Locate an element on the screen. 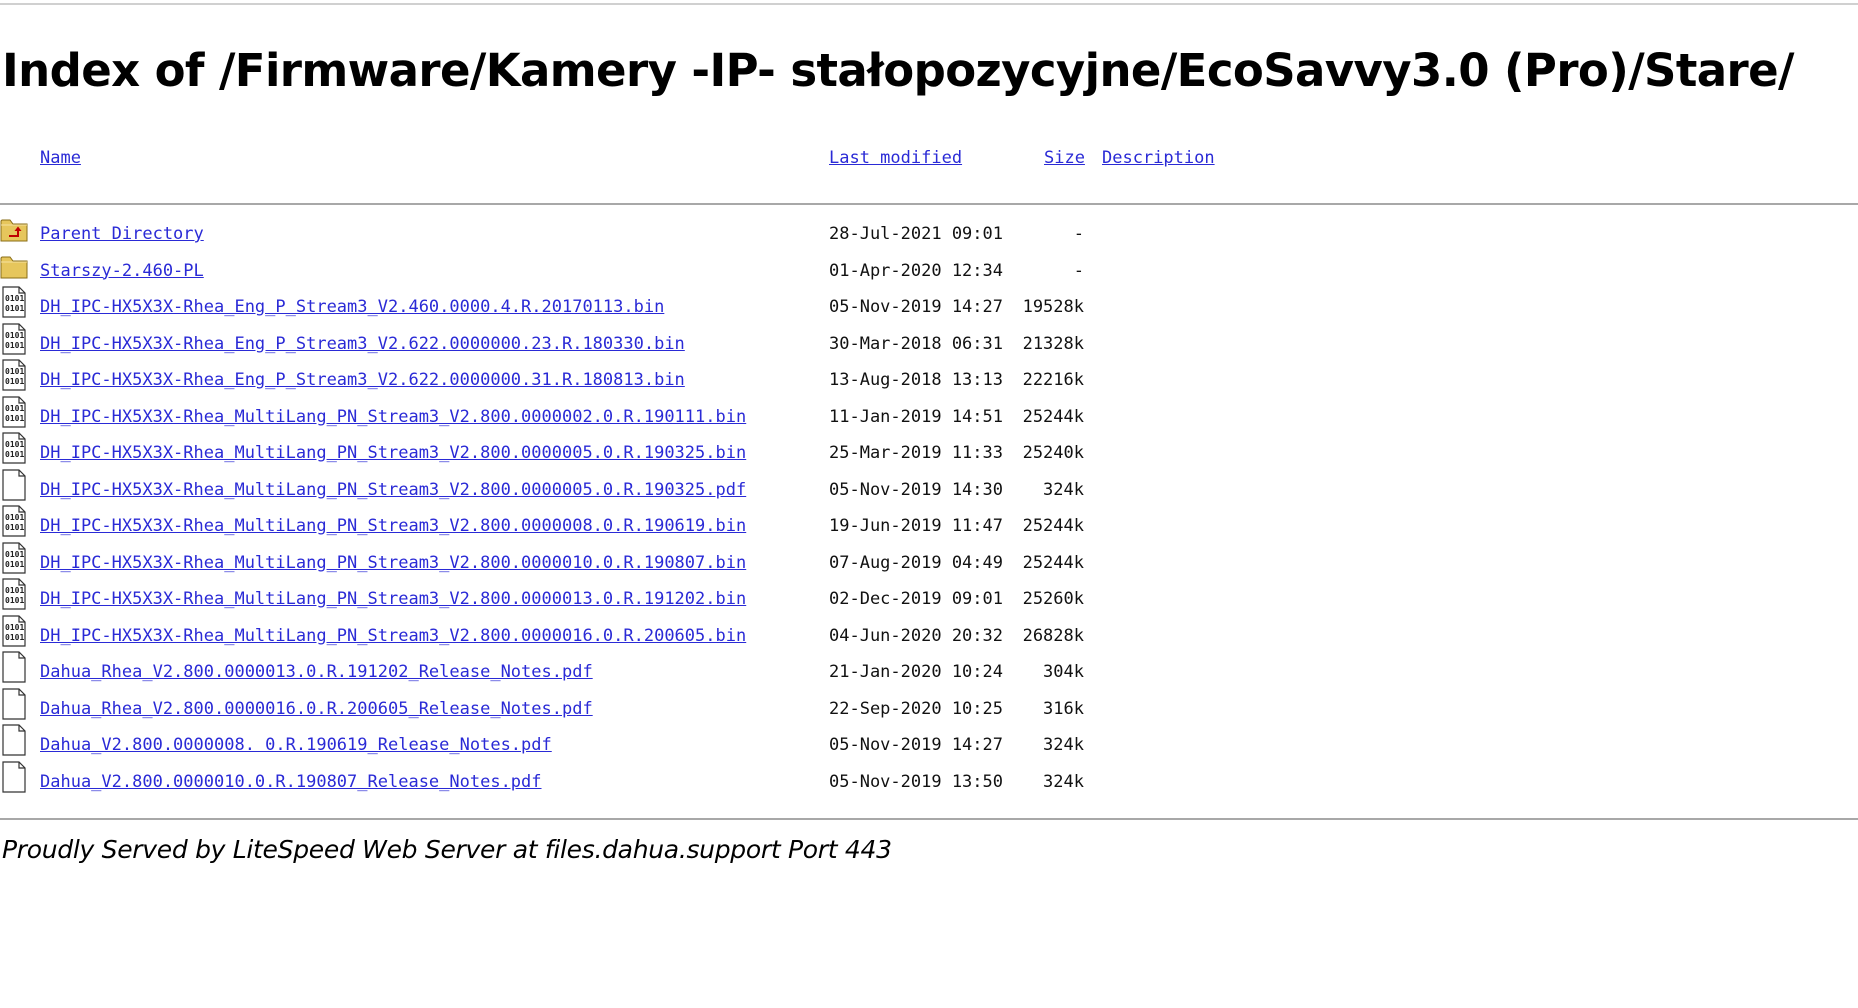  footer-divider is located at coordinates (929, 819).